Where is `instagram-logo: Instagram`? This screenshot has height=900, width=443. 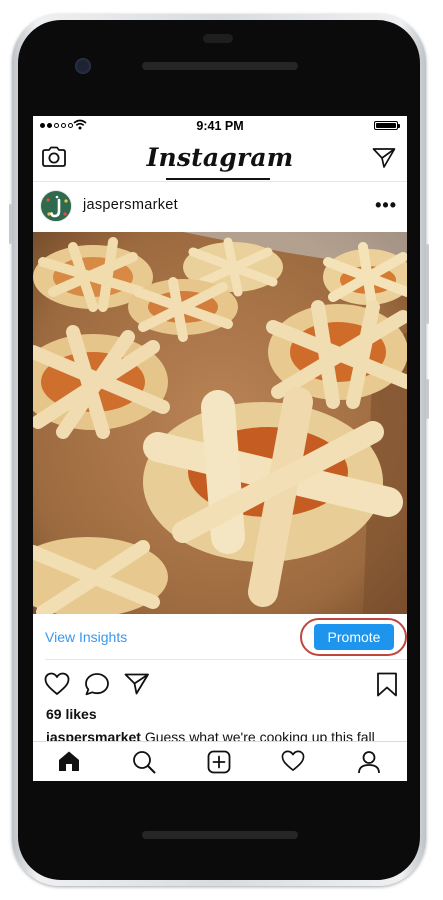
instagram-logo: Instagram is located at coordinates (220, 157).